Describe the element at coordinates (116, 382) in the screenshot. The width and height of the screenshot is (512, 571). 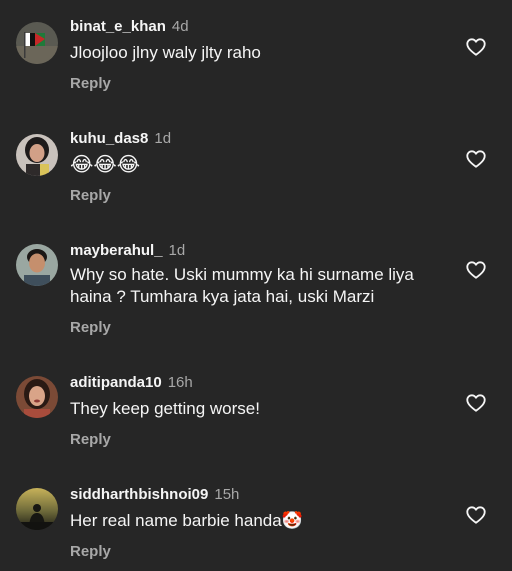
I see `username: aditipanda10` at that location.